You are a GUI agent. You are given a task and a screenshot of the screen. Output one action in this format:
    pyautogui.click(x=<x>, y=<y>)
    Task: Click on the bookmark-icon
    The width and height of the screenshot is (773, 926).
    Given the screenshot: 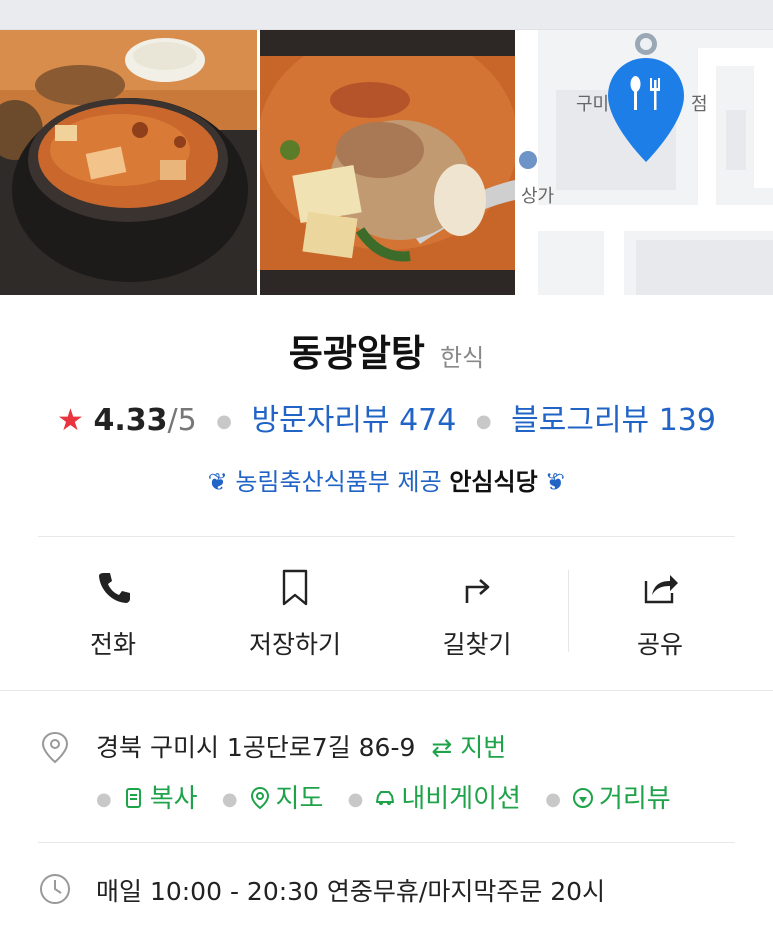 What is the action you would take?
    pyautogui.click(x=295, y=587)
    